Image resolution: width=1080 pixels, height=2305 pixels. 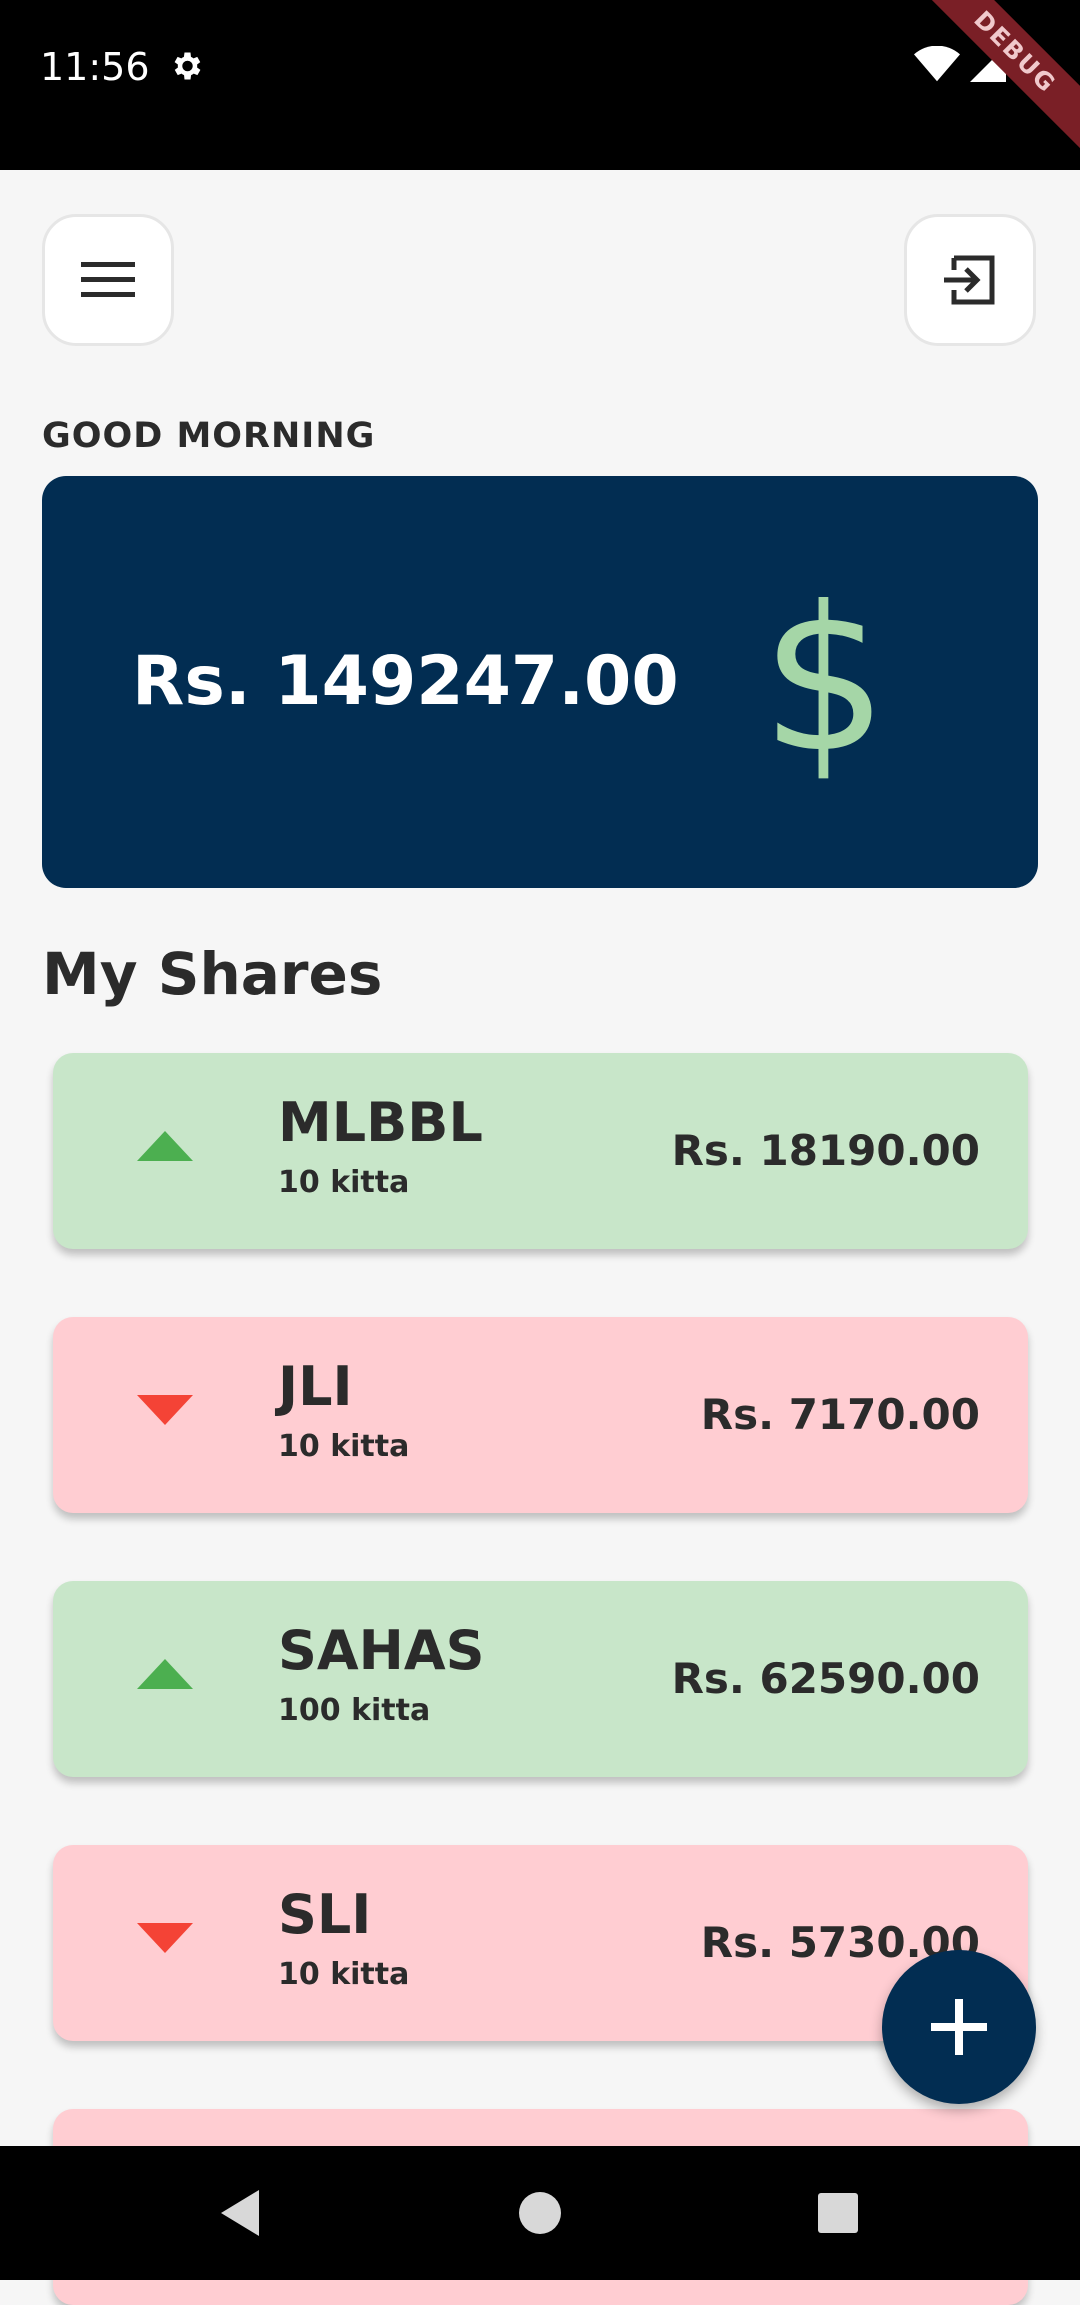 I want to click on share-symbol: MLBBL, so click(x=380, y=1122).